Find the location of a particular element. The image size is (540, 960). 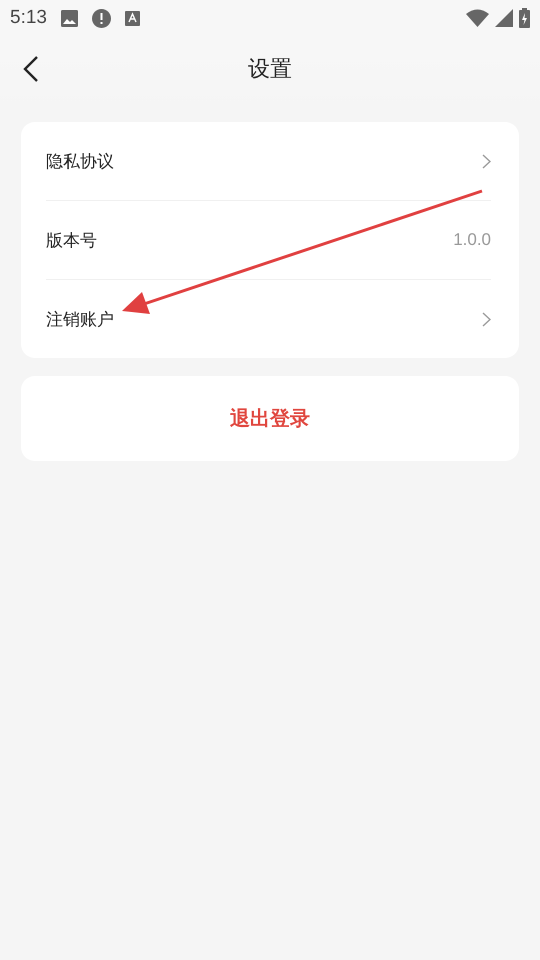

page-title: 设置 is located at coordinates (270, 70).